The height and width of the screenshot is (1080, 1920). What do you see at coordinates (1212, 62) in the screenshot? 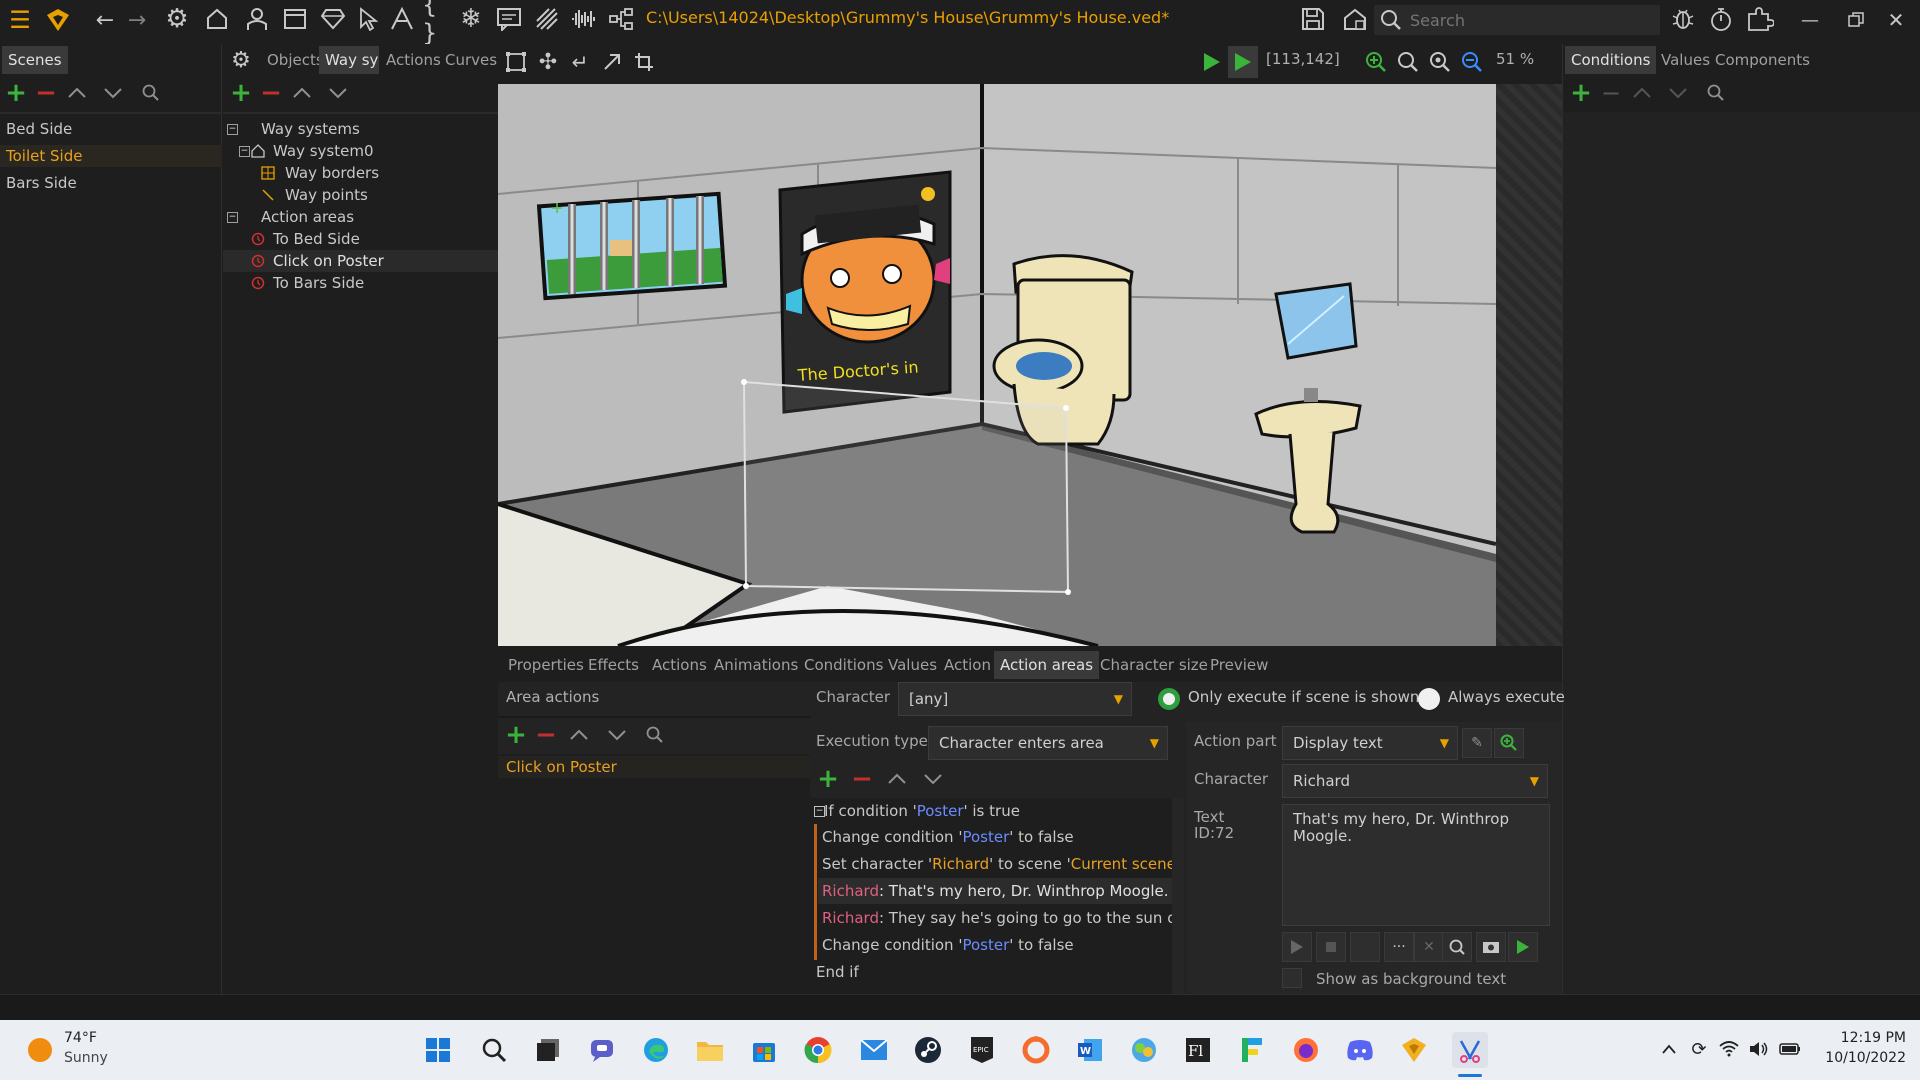
I see `play-scene-icon` at bounding box center [1212, 62].